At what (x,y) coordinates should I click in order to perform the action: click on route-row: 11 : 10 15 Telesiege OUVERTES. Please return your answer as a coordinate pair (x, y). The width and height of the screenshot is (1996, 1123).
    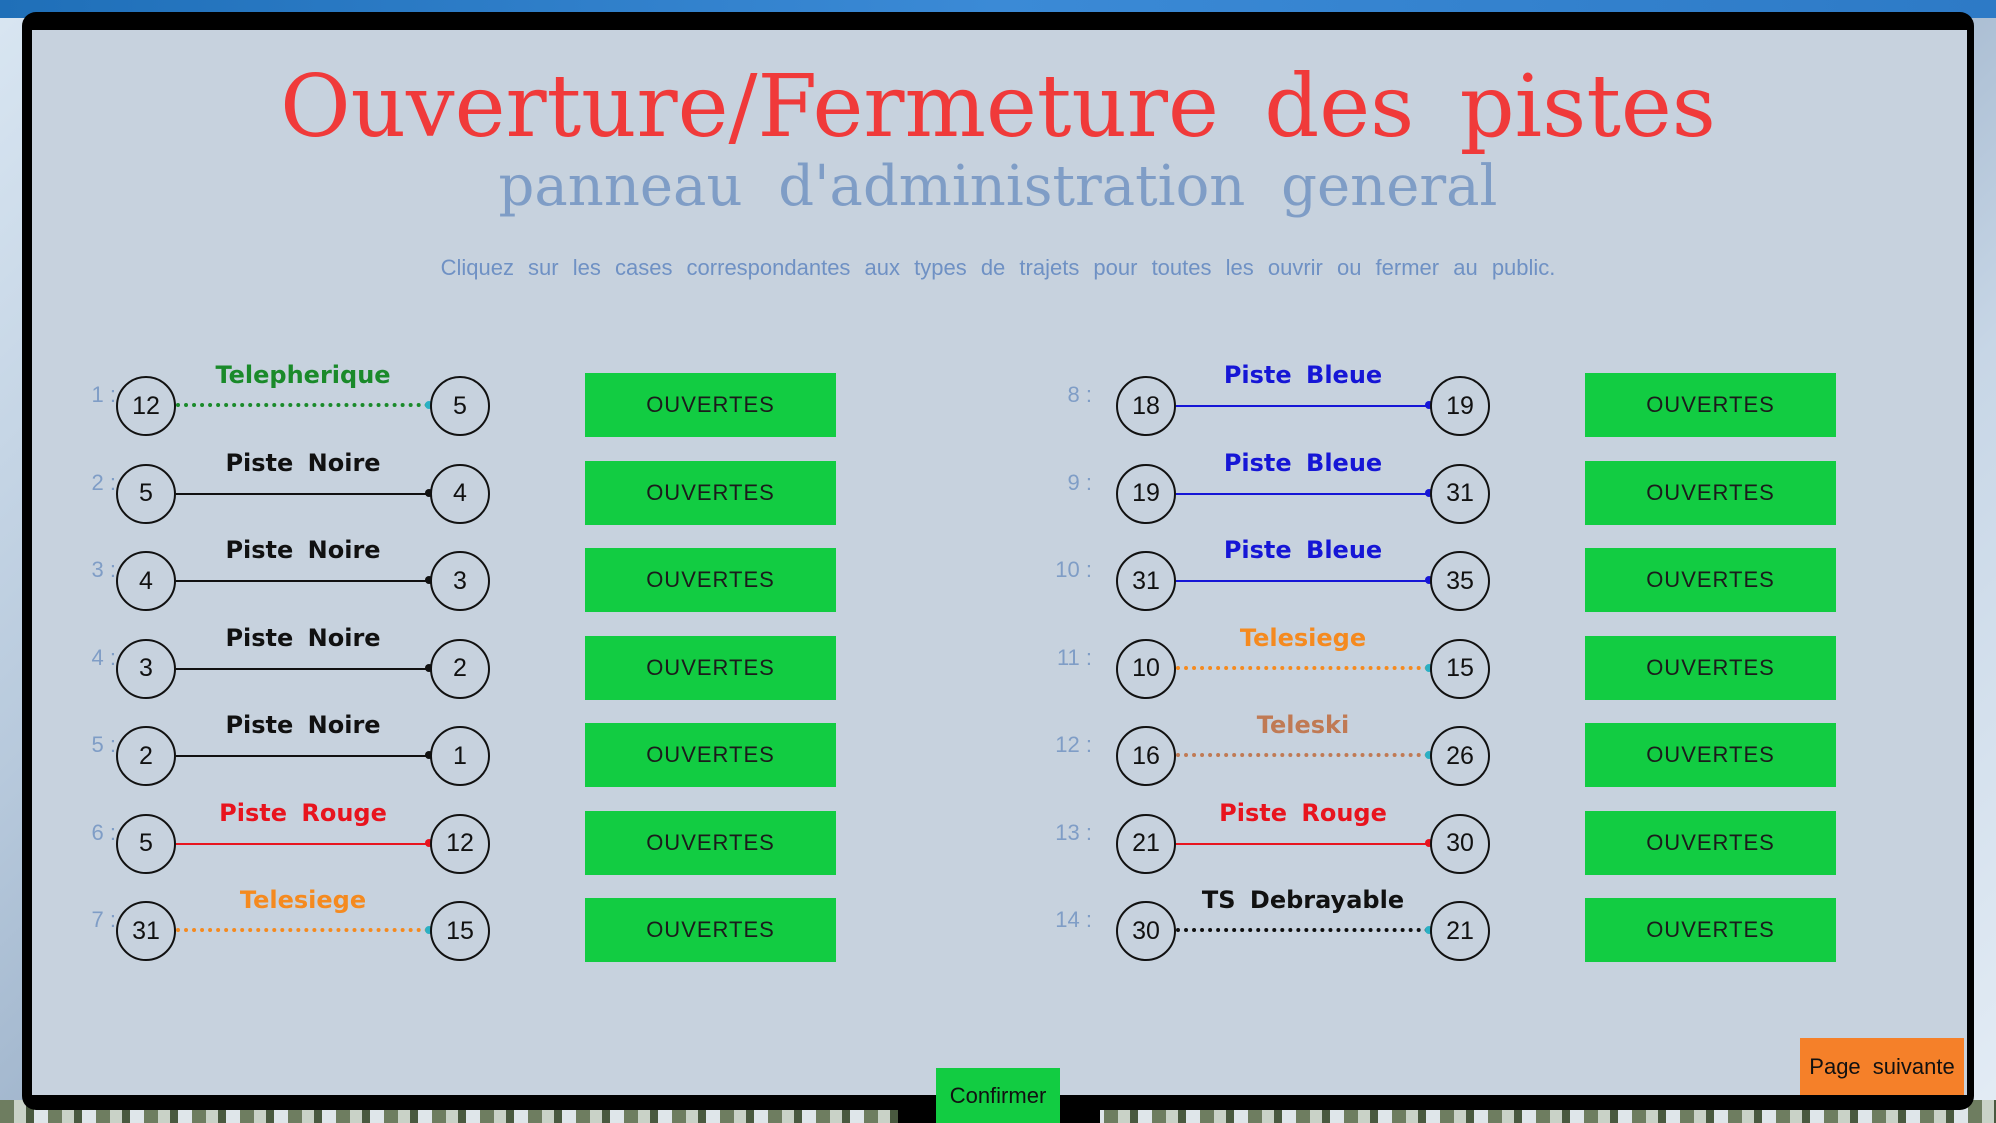
    Looking at the image, I should click on (1452, 663).